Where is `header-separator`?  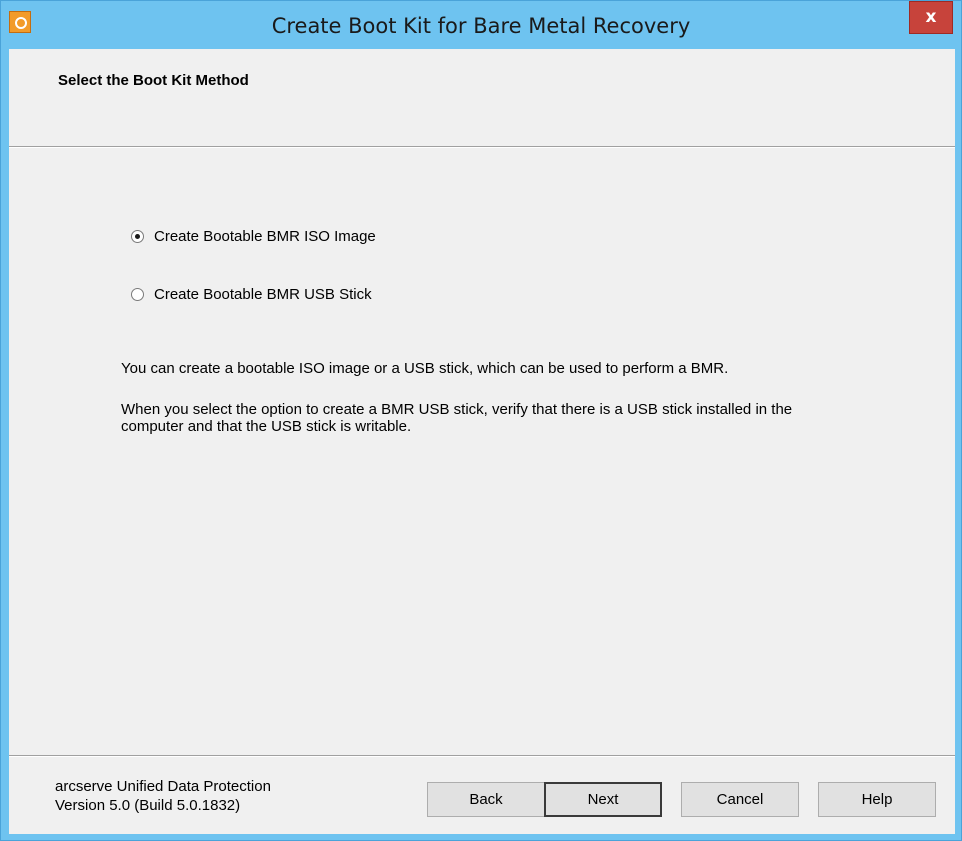 header-separator is located at coordinates (482, 147).